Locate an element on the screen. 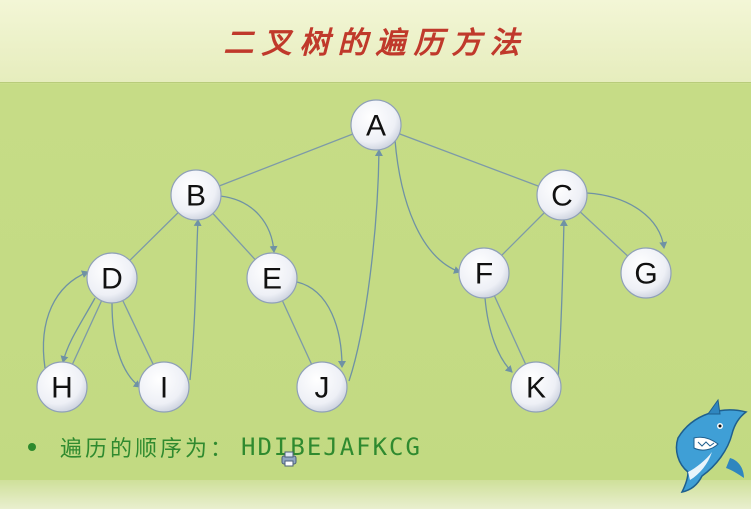 This screenshot has width=751, height=509. node-g: G is located at coordinates (646, 273).